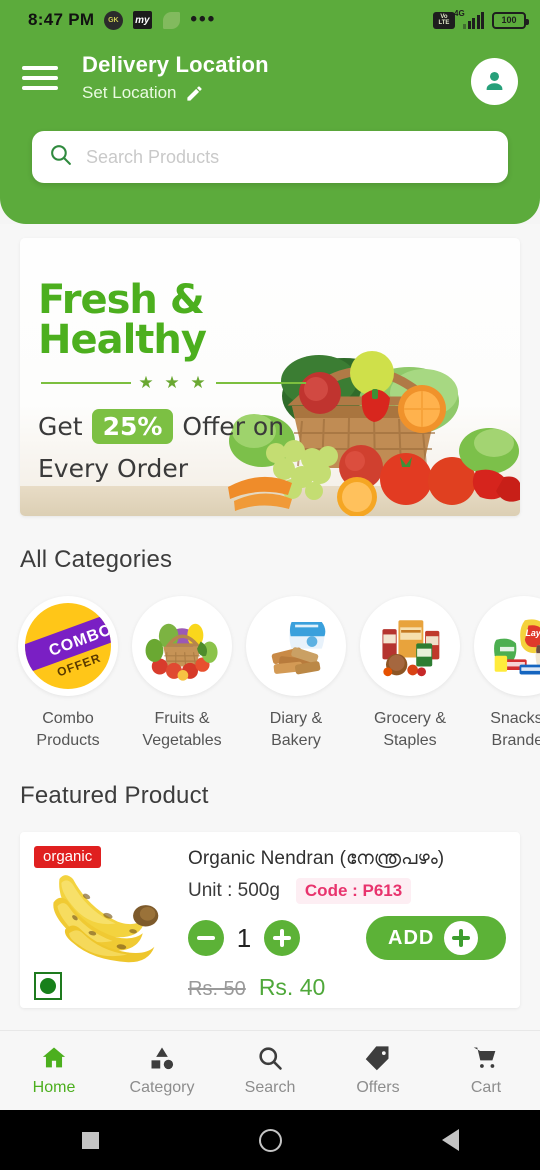 The width and height of the screenshot is (540, 1170). I want to click on delivery-location-block: Delivery Location Set Location, so click(268, 77).